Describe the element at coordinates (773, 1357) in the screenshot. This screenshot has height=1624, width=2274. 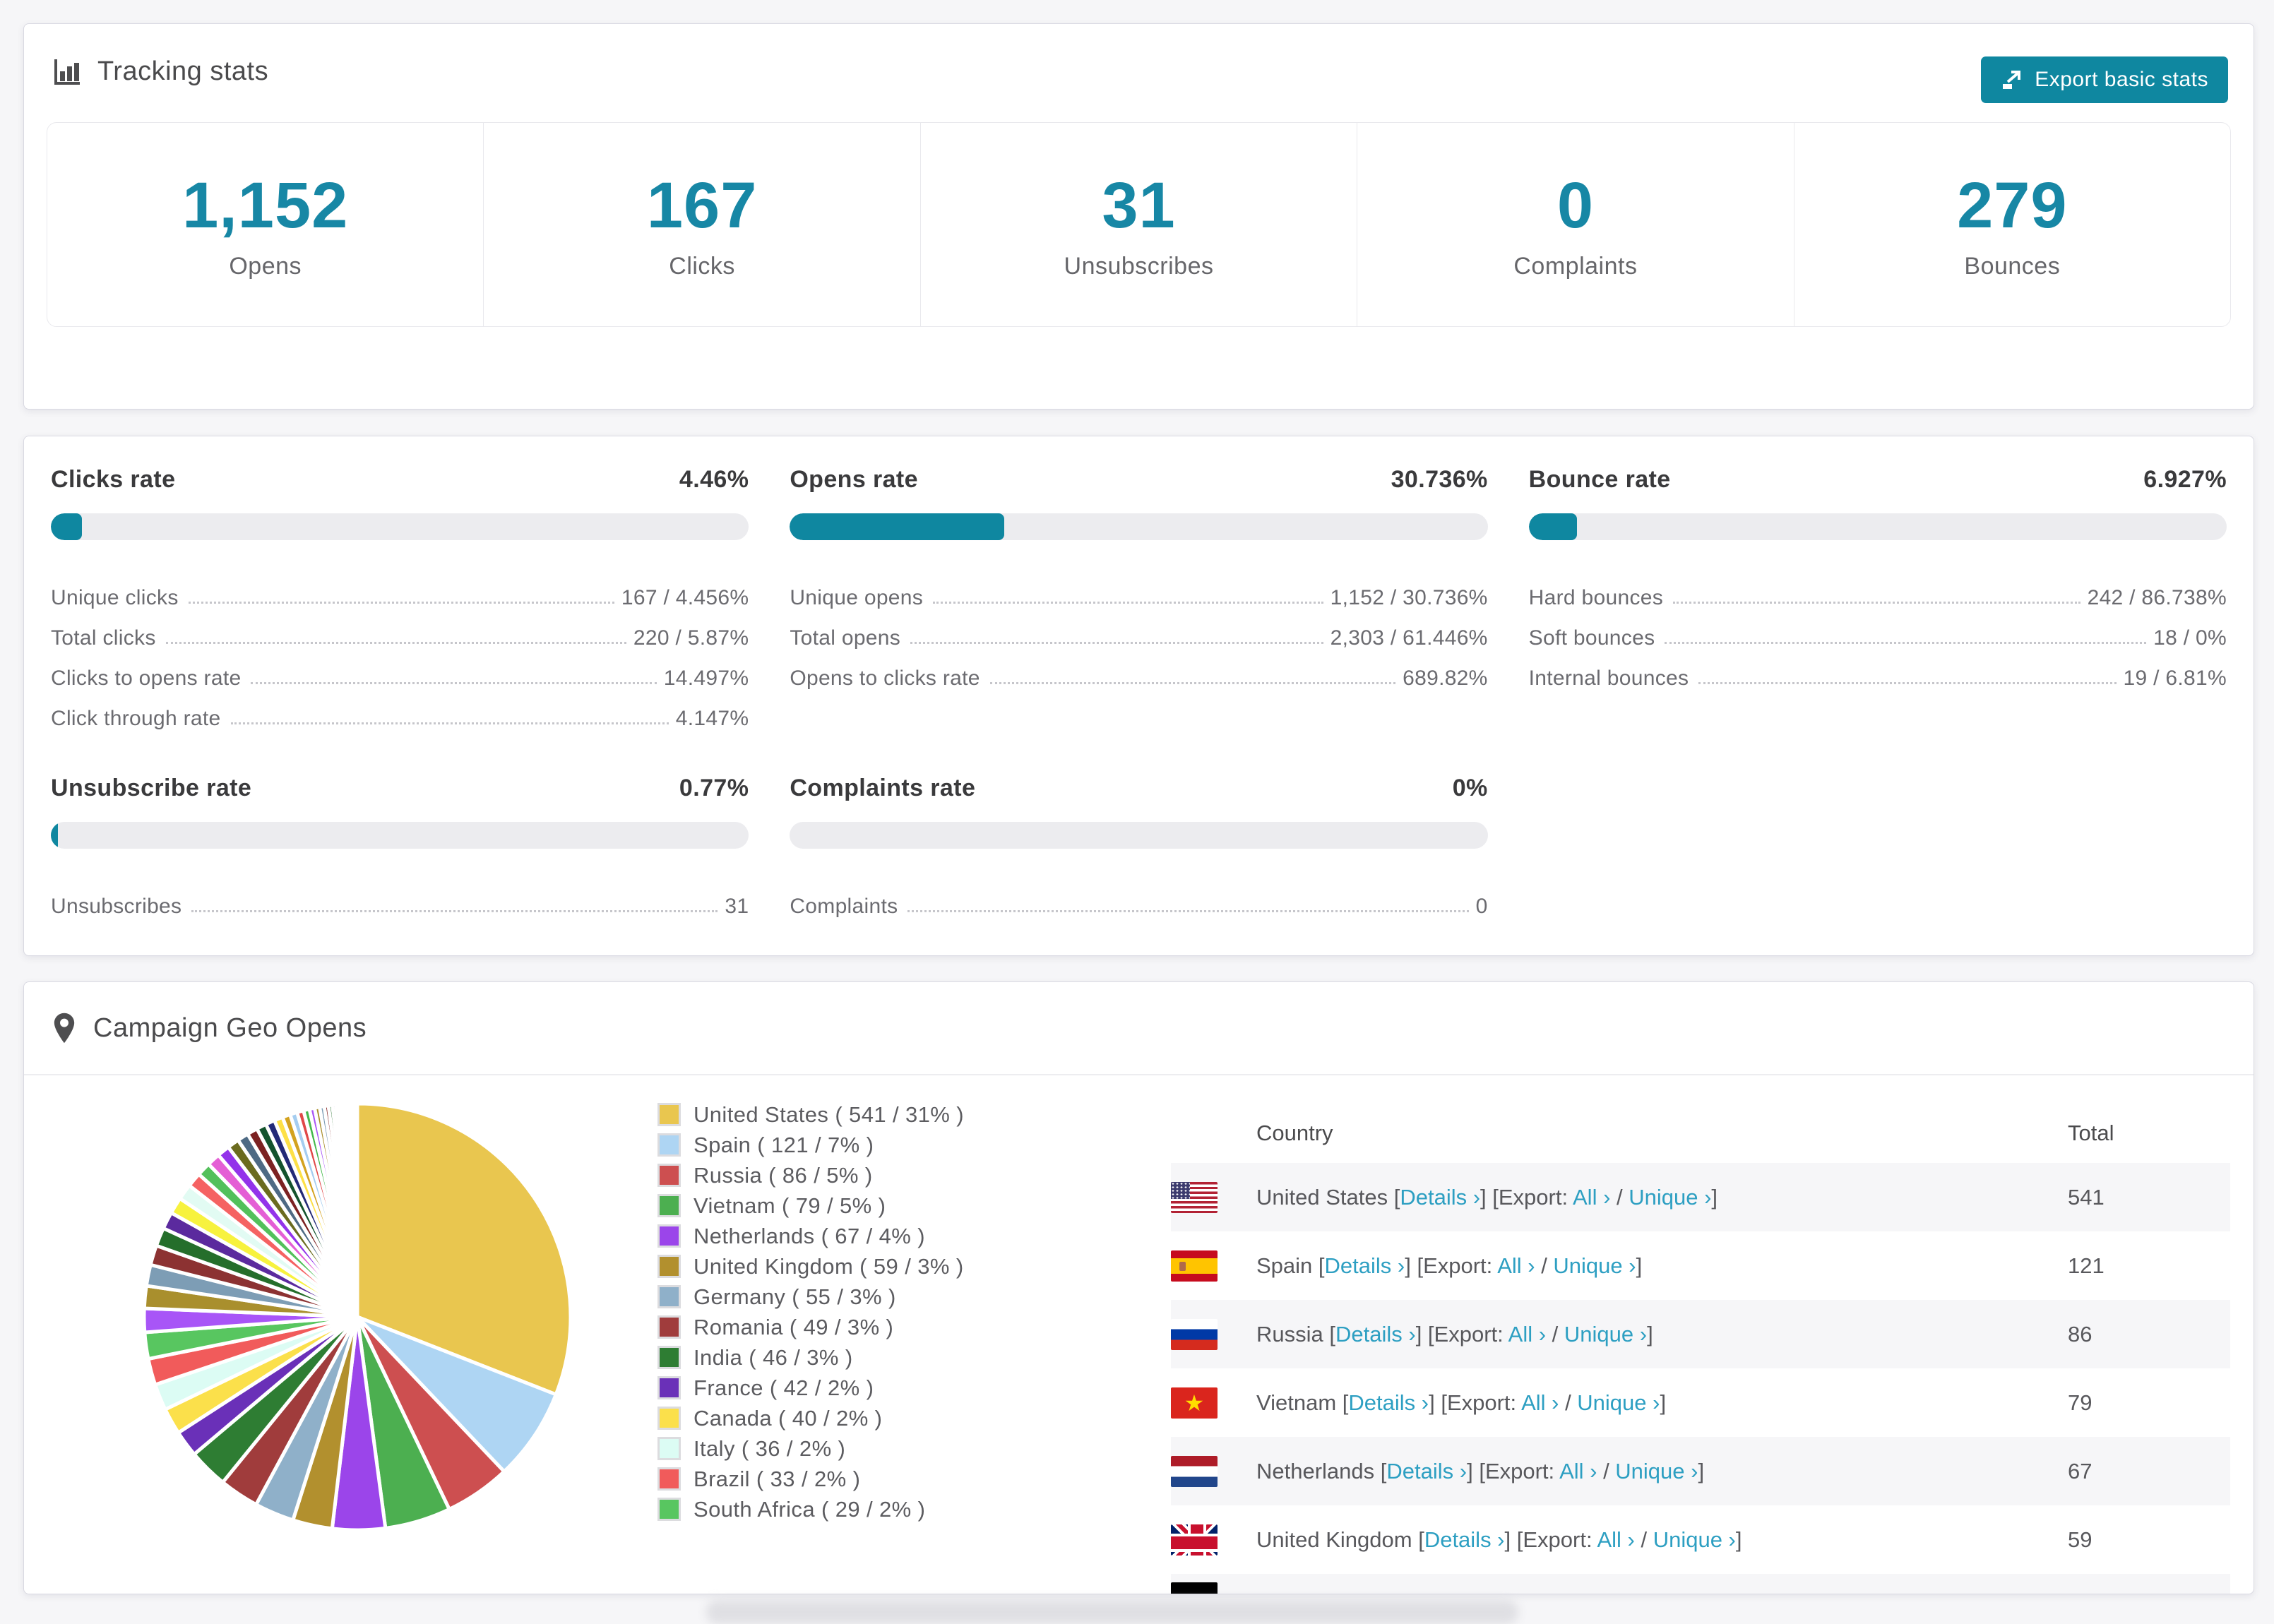
I see `legend-label: India ( 46 / 3% )` at that location.